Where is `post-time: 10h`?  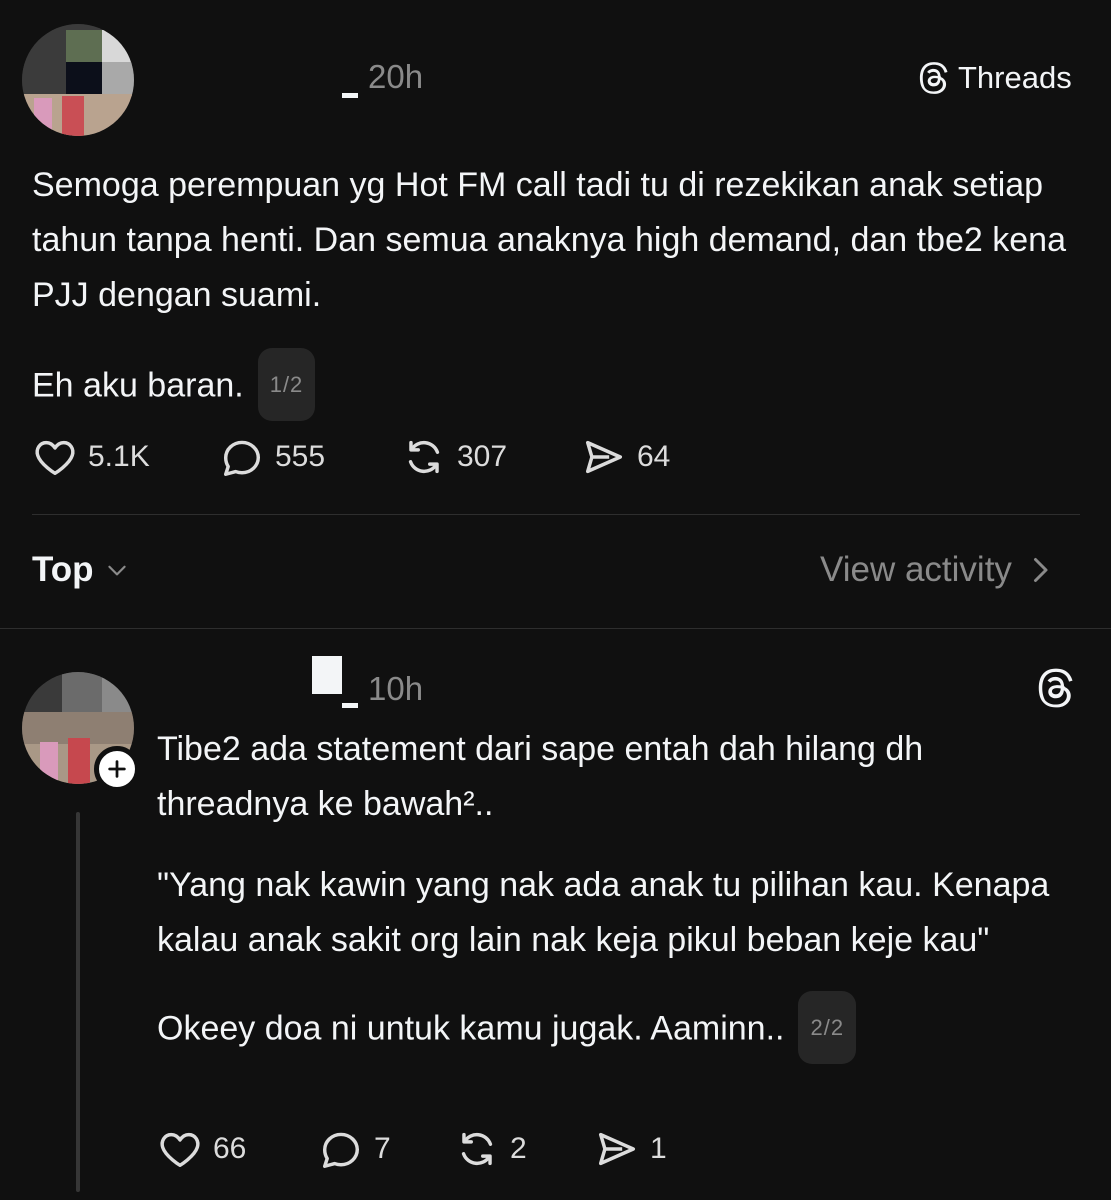
post-time: 10h is located at coordinates (396, 688).